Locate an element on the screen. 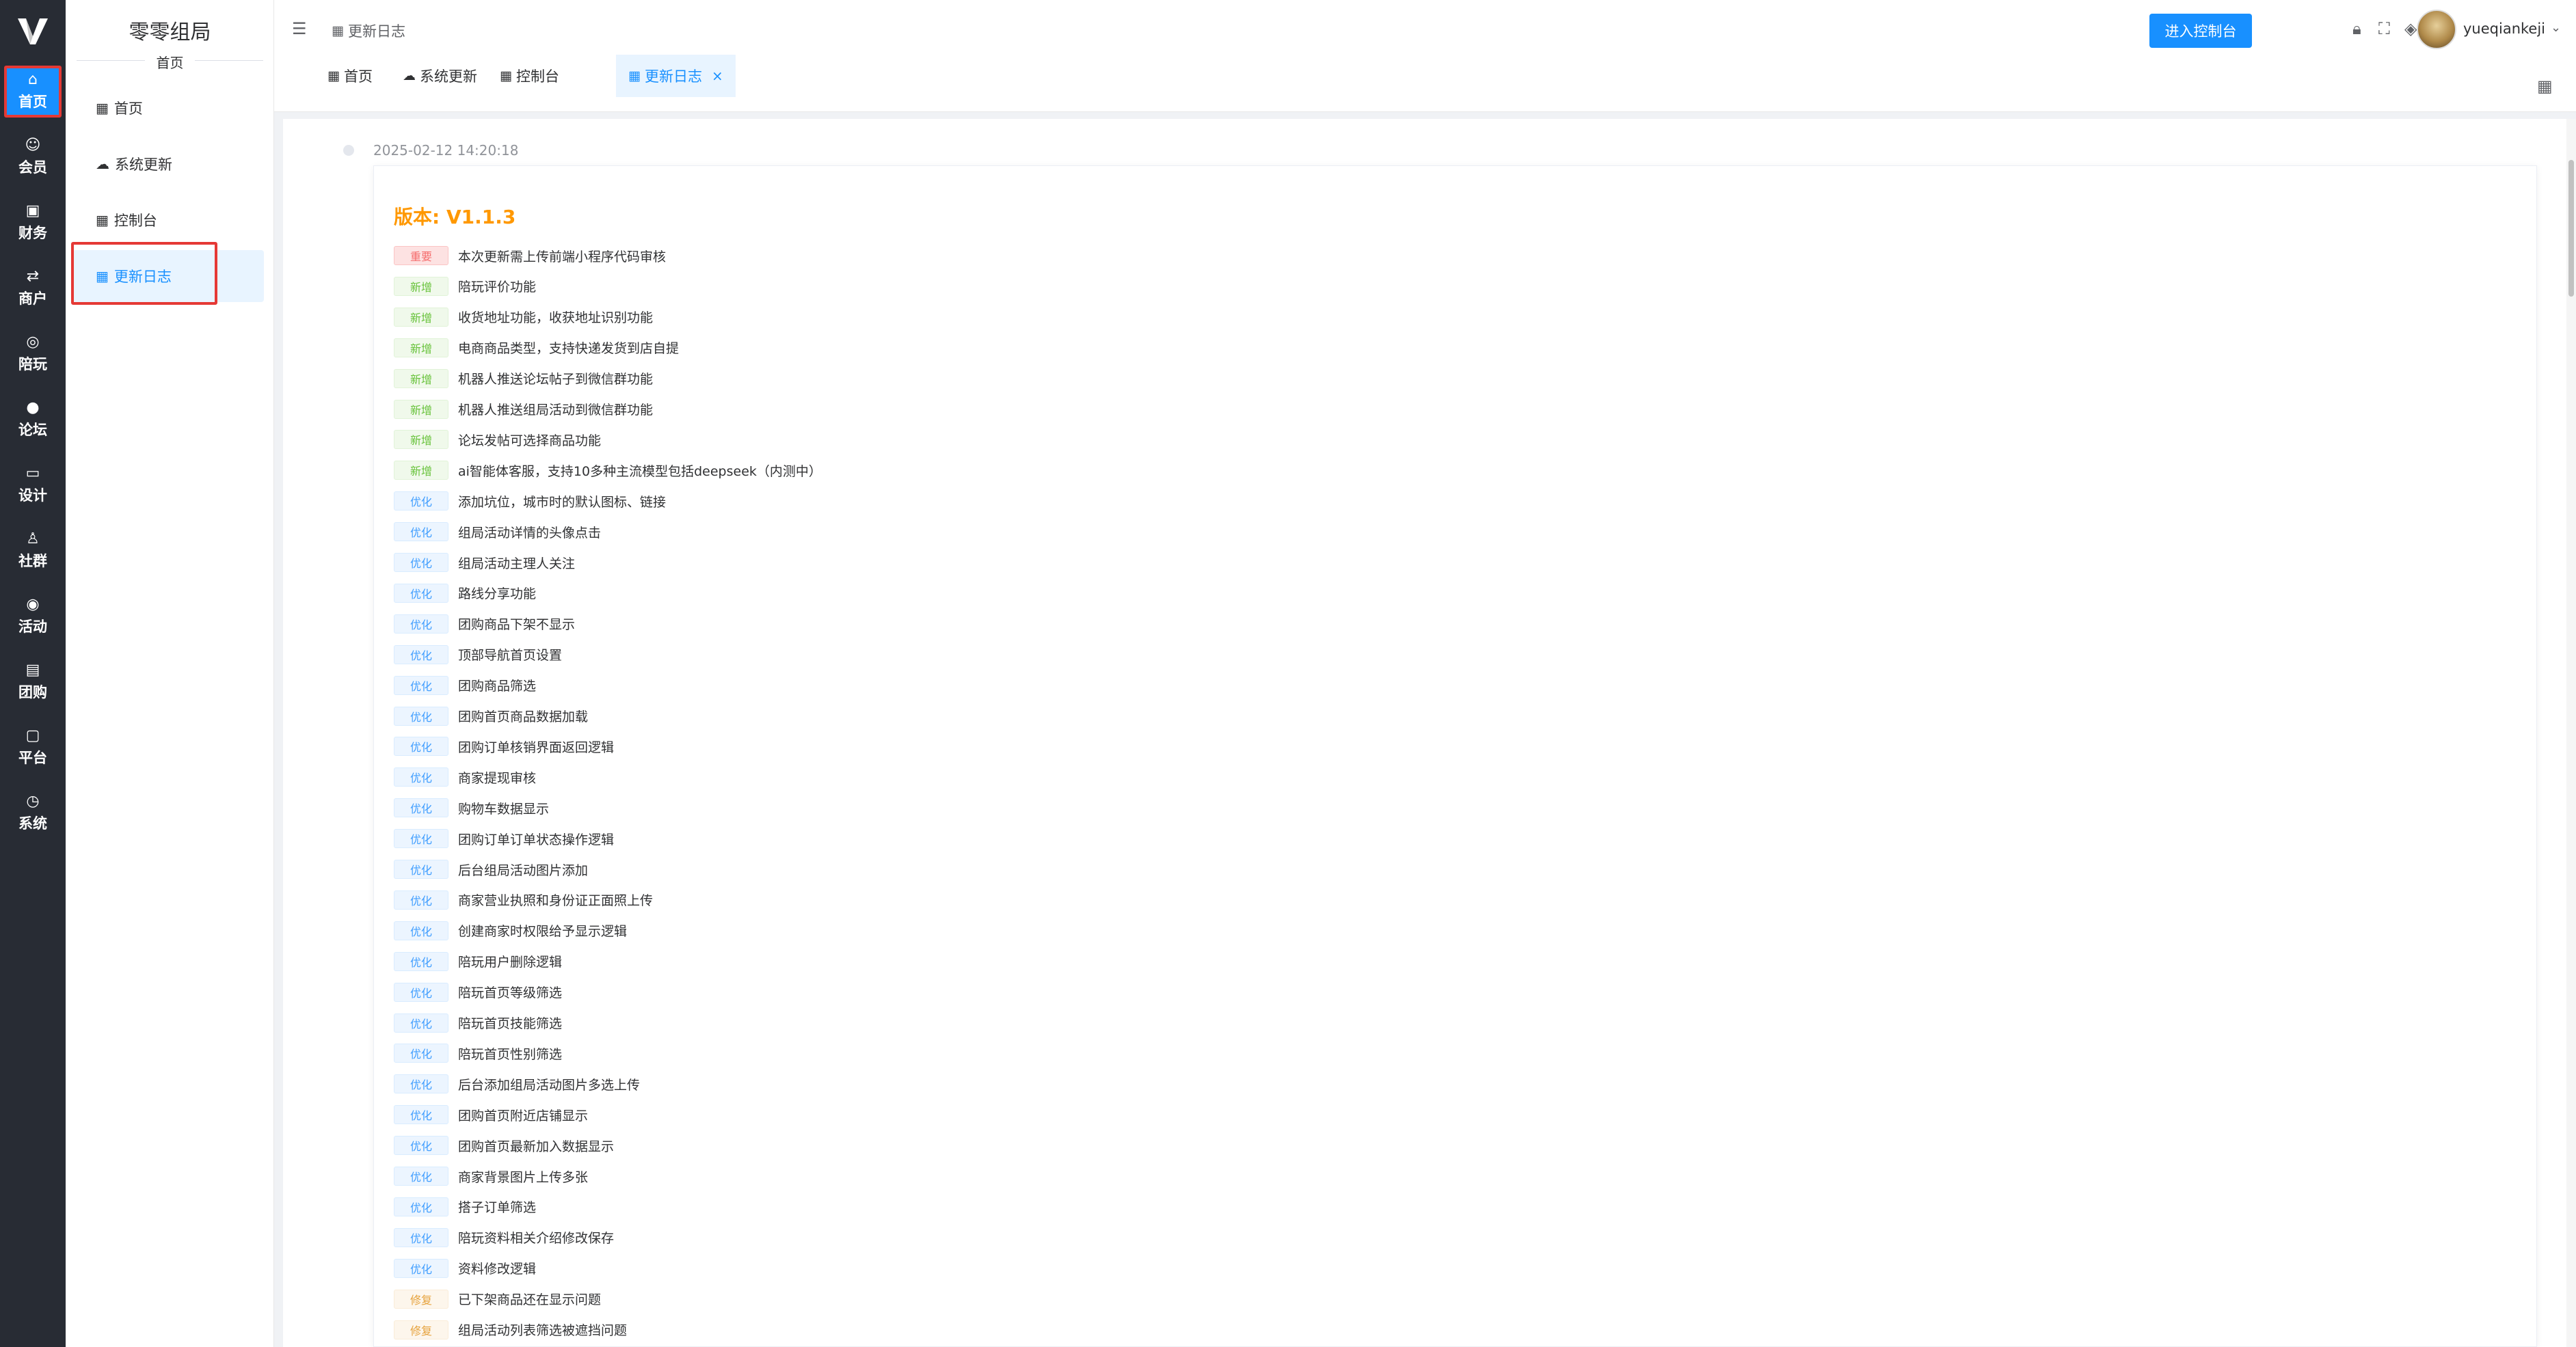 The image size is (2576, 1347). tab-2: ▦ 控制台 is located at coordinates (529, 76).